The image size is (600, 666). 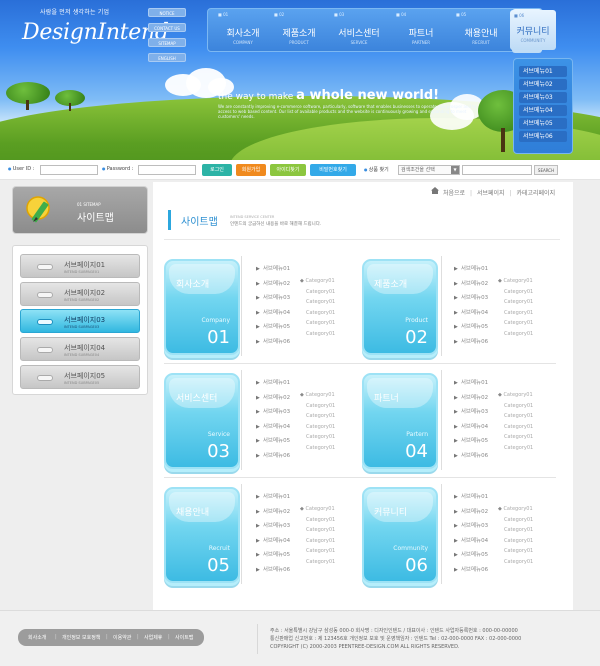 I want to click on sitemap-card-product: 제품소개 Product 02, so click(x=400, y=307).